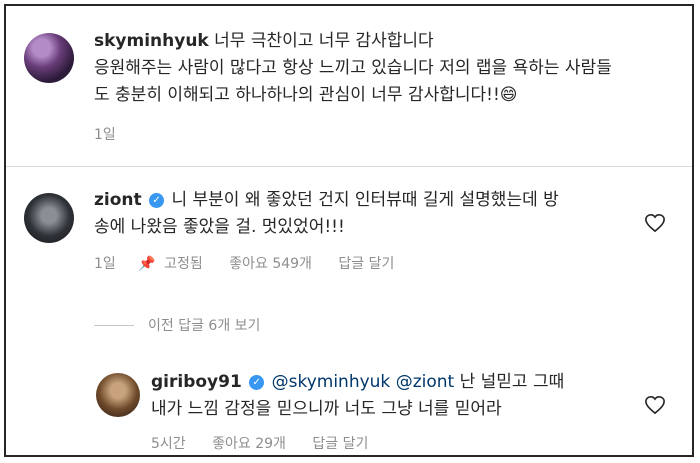 Image resolution: width=700 pixels, height=463 pixels. What do you see at coordinates (326, 409) in the screenshot?
I see `comment-line: 내가 느낌 감정을 믿으니까 너도 그냥 너를 믿어라` at bounding box center [326, 409].